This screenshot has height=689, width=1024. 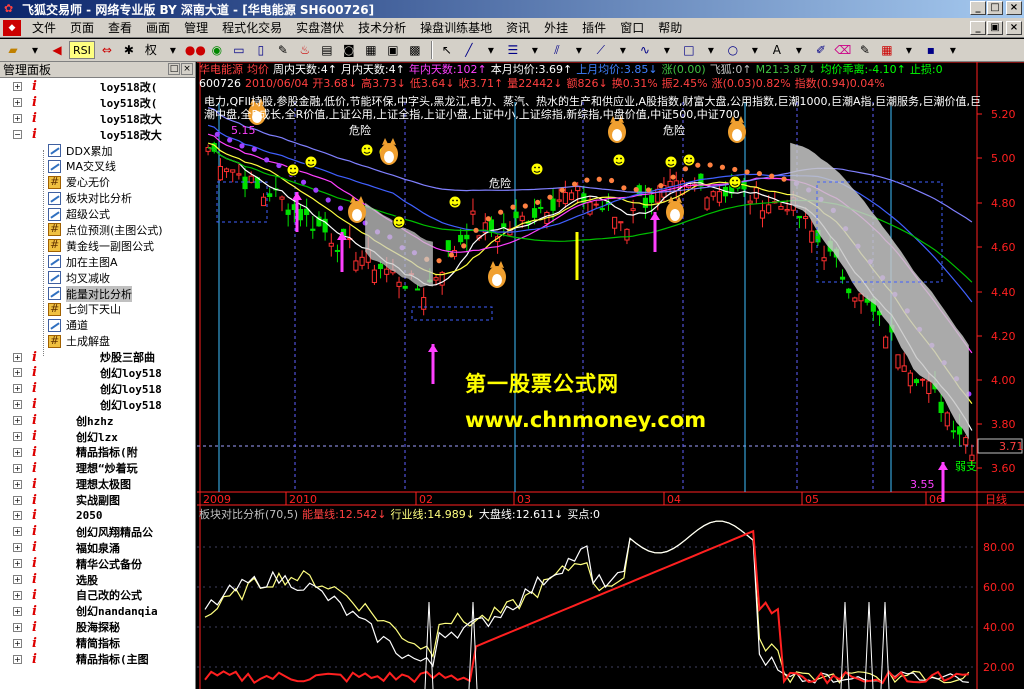 I want to click on tree-folder: + i 福如泉涌, so click(x=97, y=548).